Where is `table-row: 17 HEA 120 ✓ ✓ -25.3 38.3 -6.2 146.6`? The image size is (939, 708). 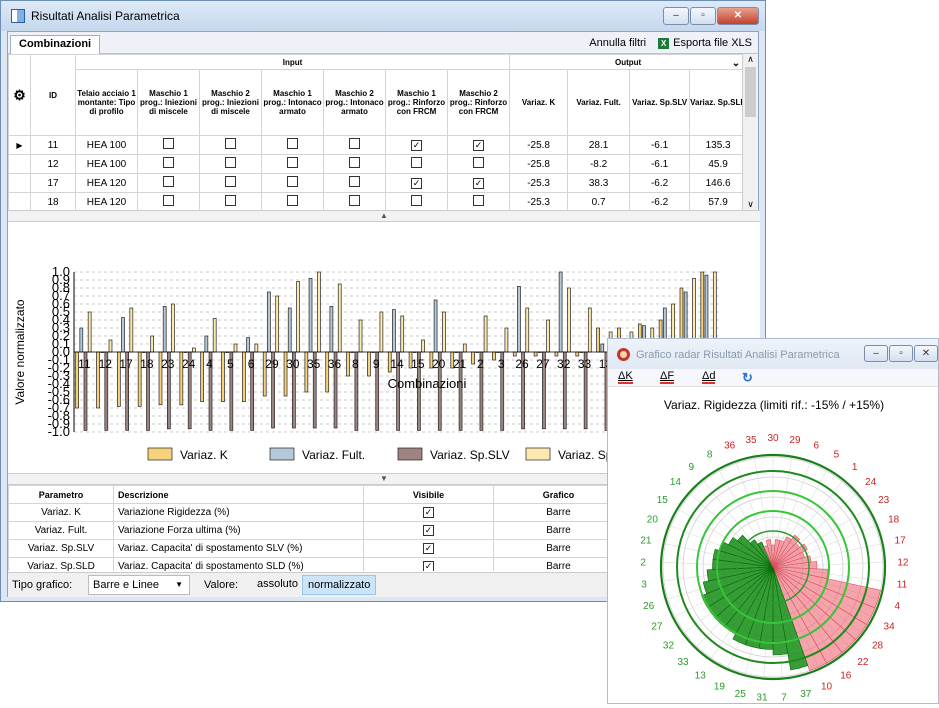 table-row: 17 HEA 120 ✓ ✓ -25.3 38.3 -6.2 146.6 is located at coordinates (378, 183).